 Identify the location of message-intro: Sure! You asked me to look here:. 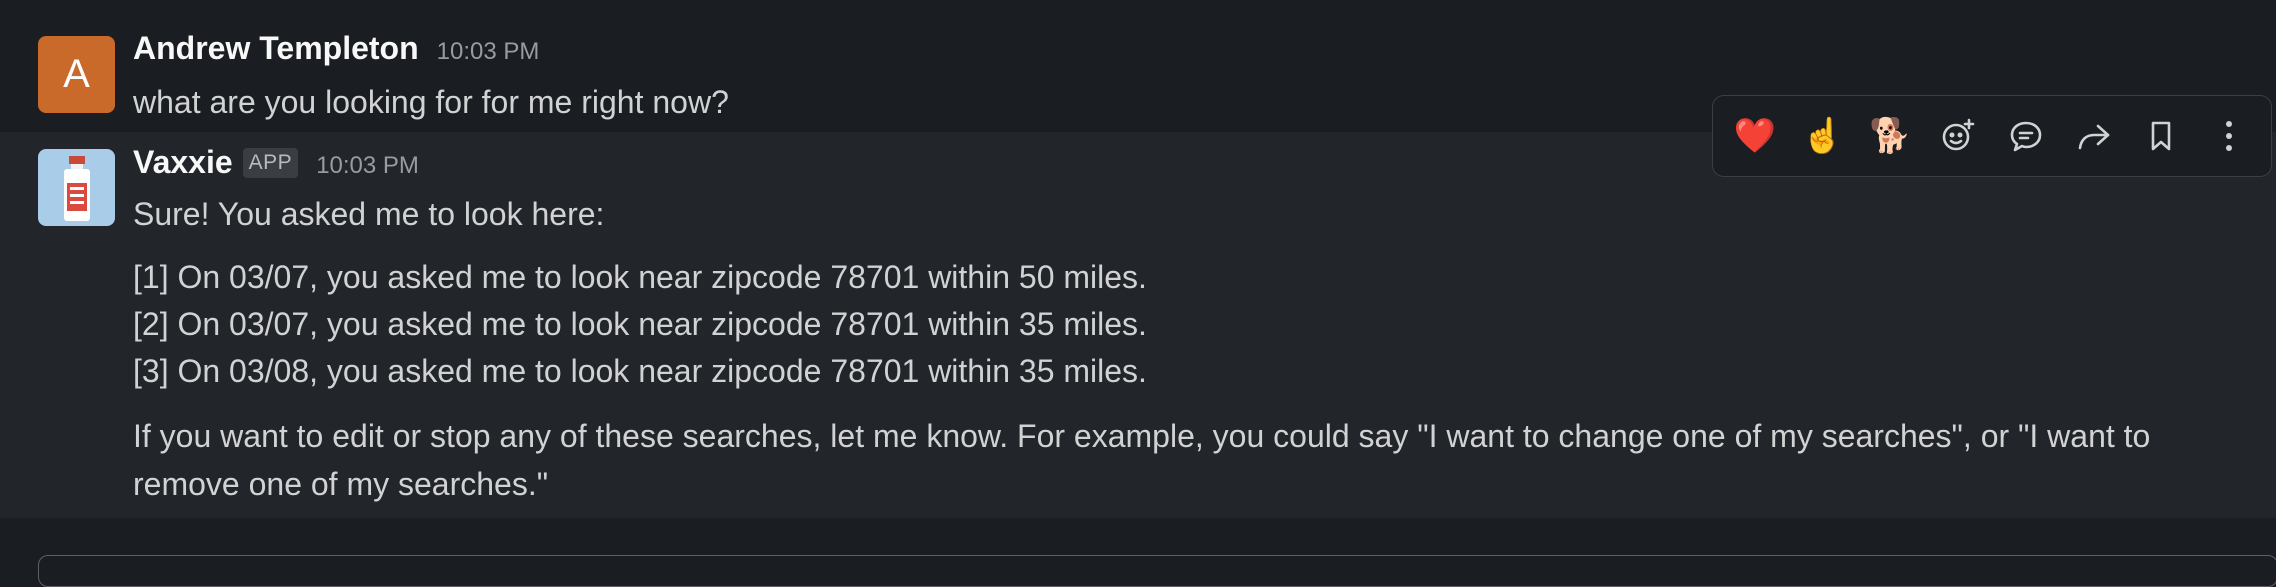
(369, 214).